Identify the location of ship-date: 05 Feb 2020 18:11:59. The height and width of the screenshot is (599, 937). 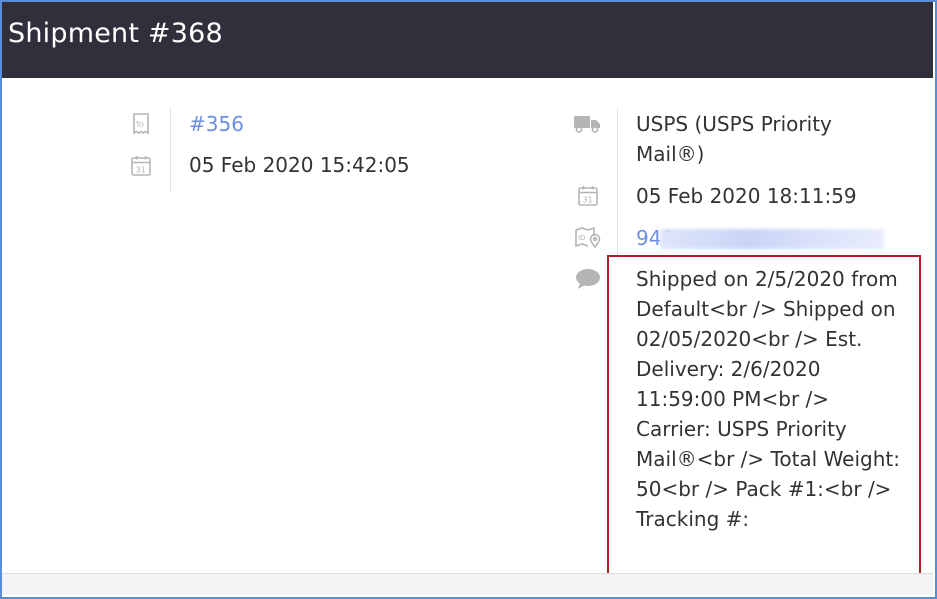
(746, 196).